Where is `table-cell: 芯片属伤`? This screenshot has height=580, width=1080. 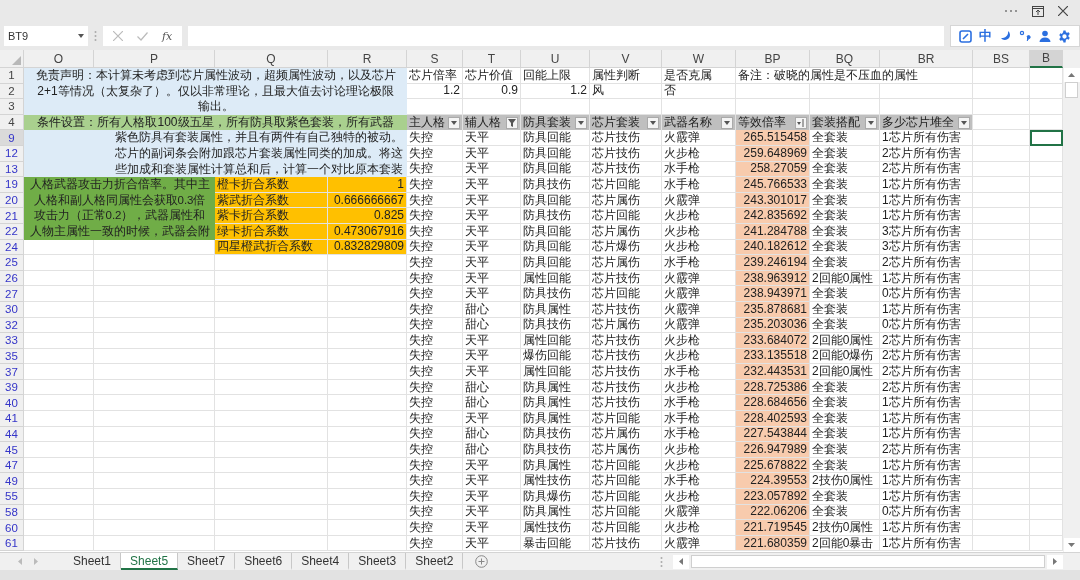
table-cell: 芯片属伤 is located at coordinates (626, 263).